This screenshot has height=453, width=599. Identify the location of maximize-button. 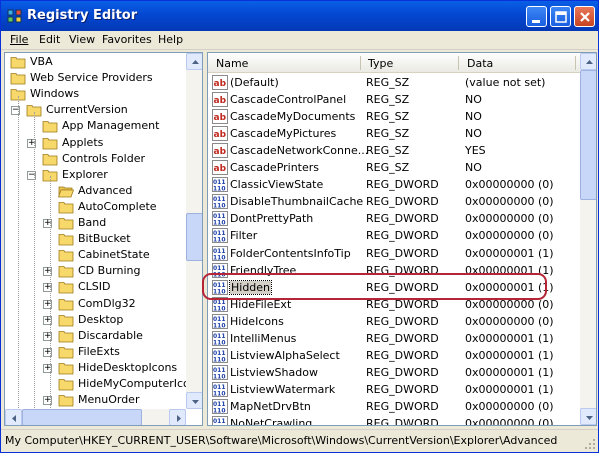
(560, 16).